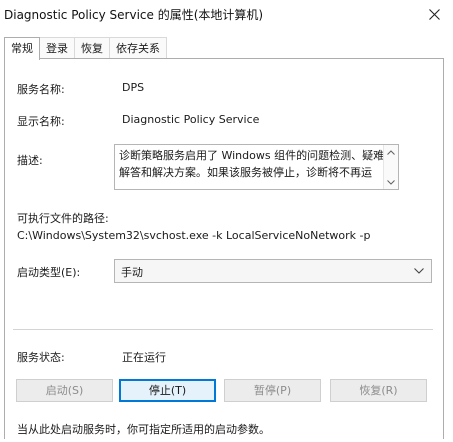  I want to click on start-parameters-hint: 当从此处启动服务时，你可指定所适用的启动参数。, so click(143, 429).